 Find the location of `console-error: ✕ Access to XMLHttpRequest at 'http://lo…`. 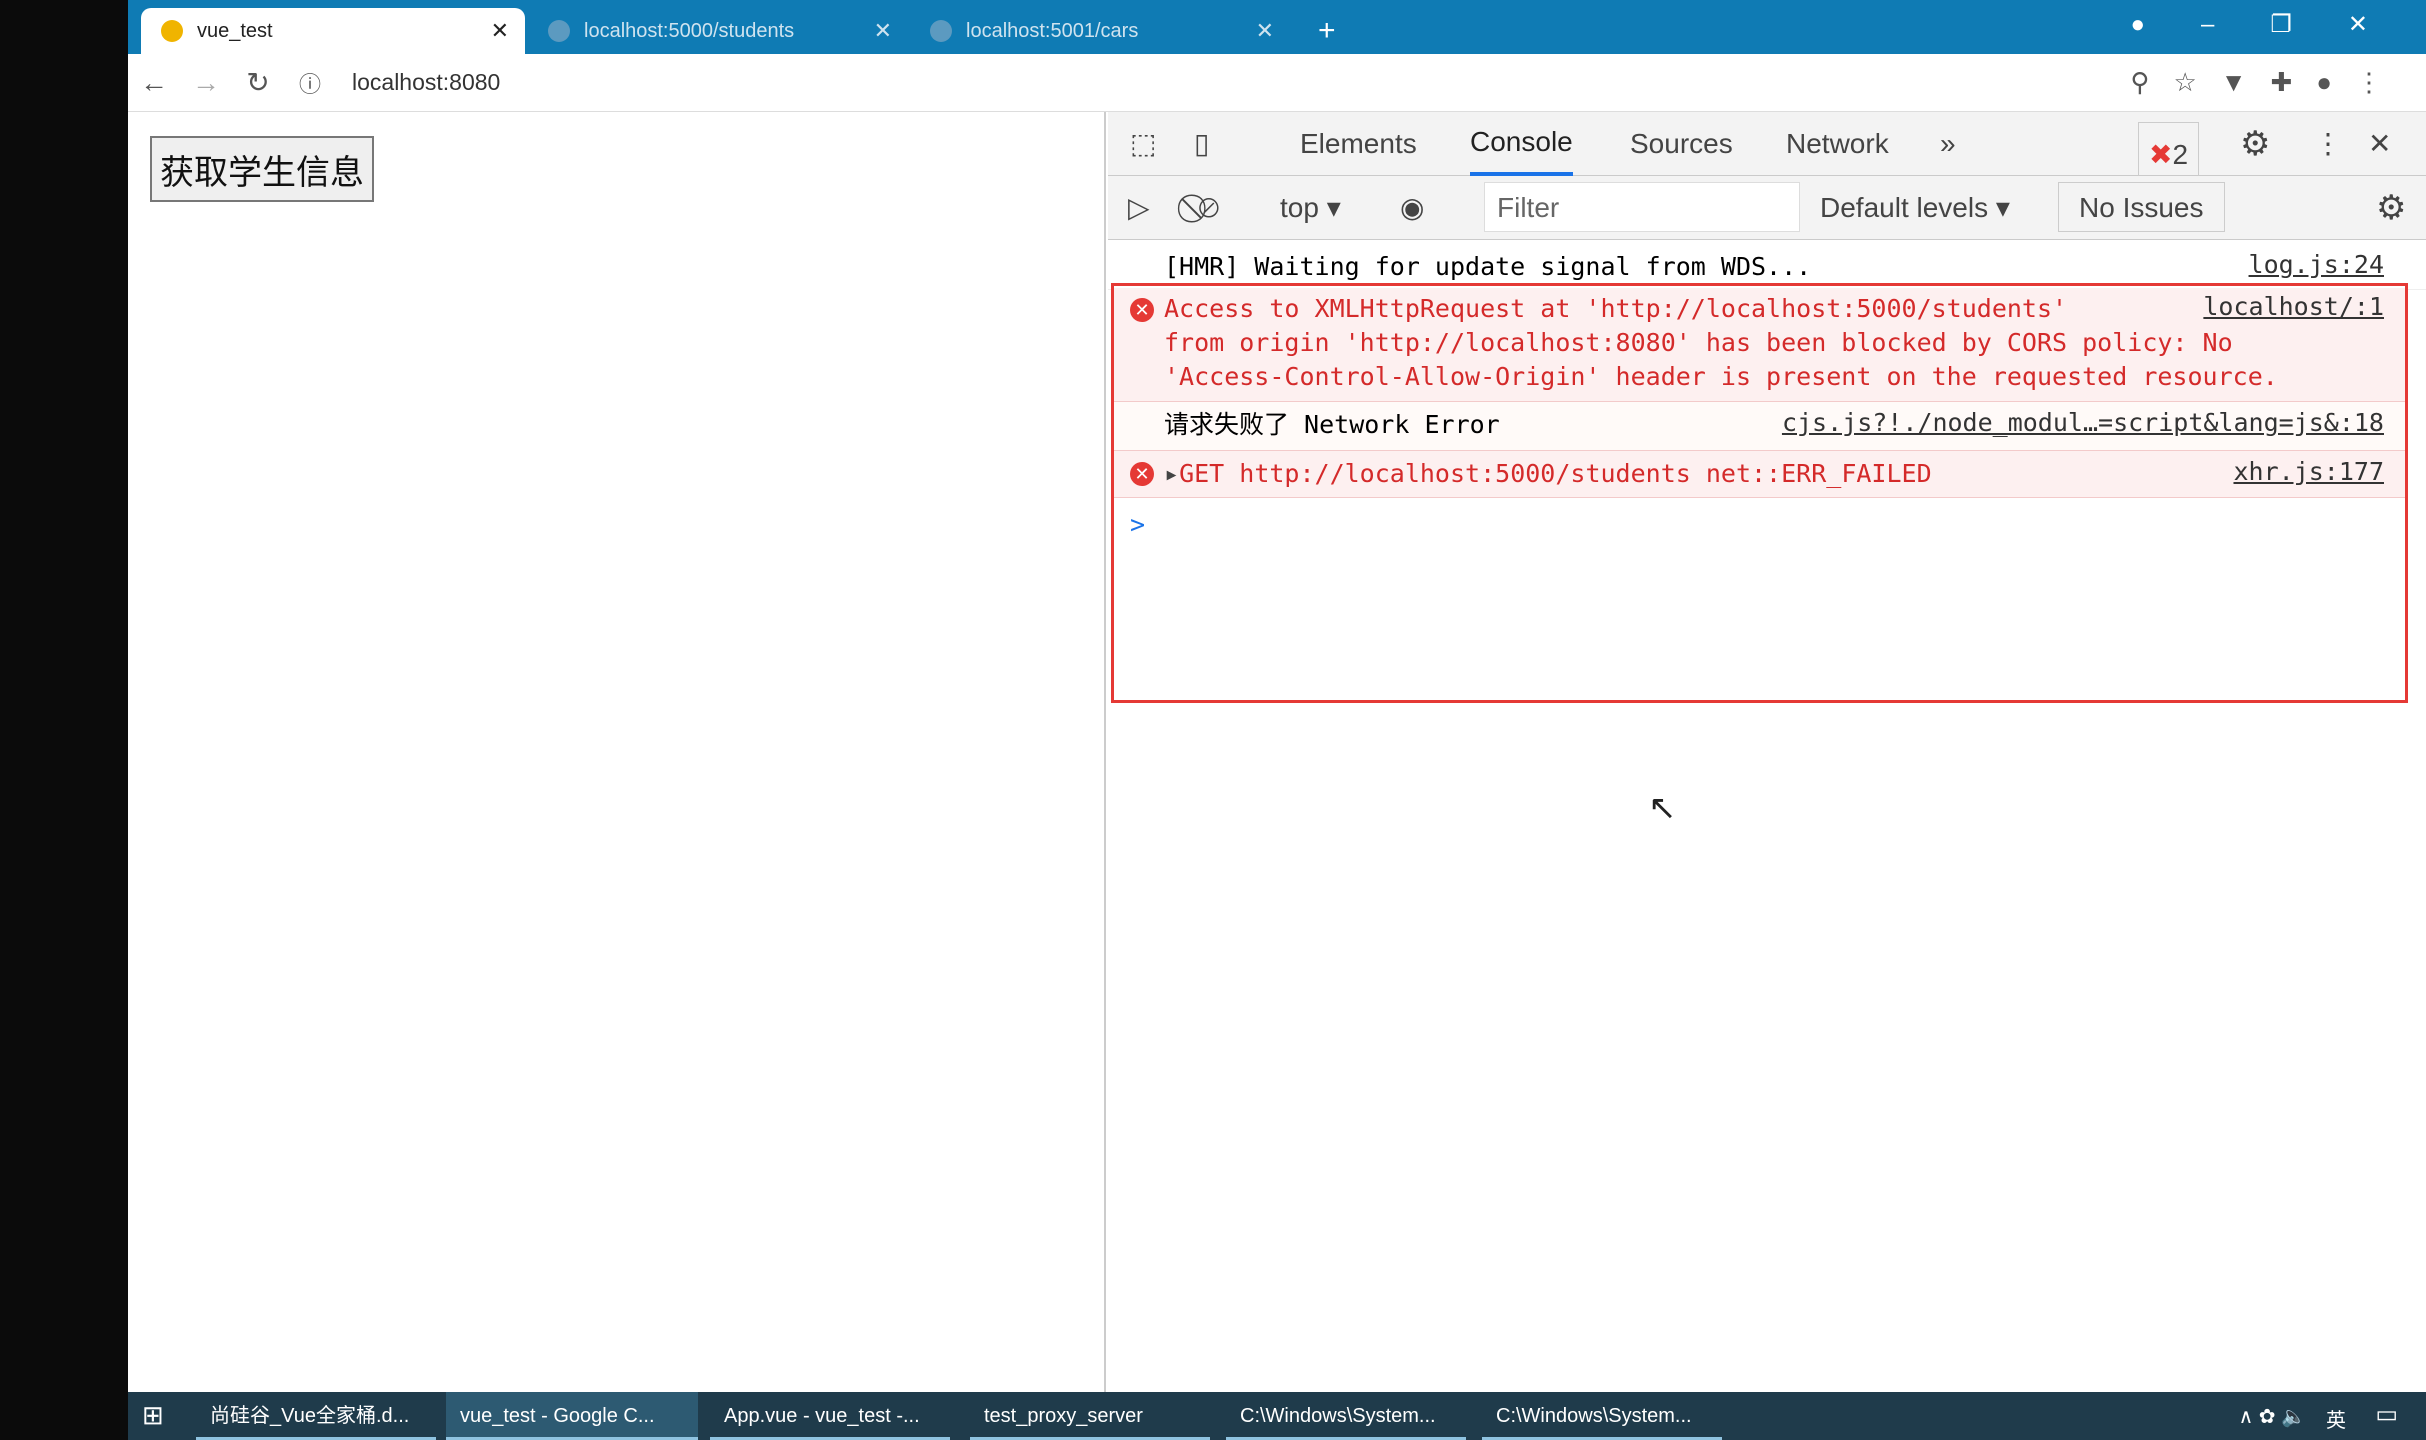

console-error: ✕ Access to XMLHttpRequest at 'http://lo… is located at coordinates (1759, 345).